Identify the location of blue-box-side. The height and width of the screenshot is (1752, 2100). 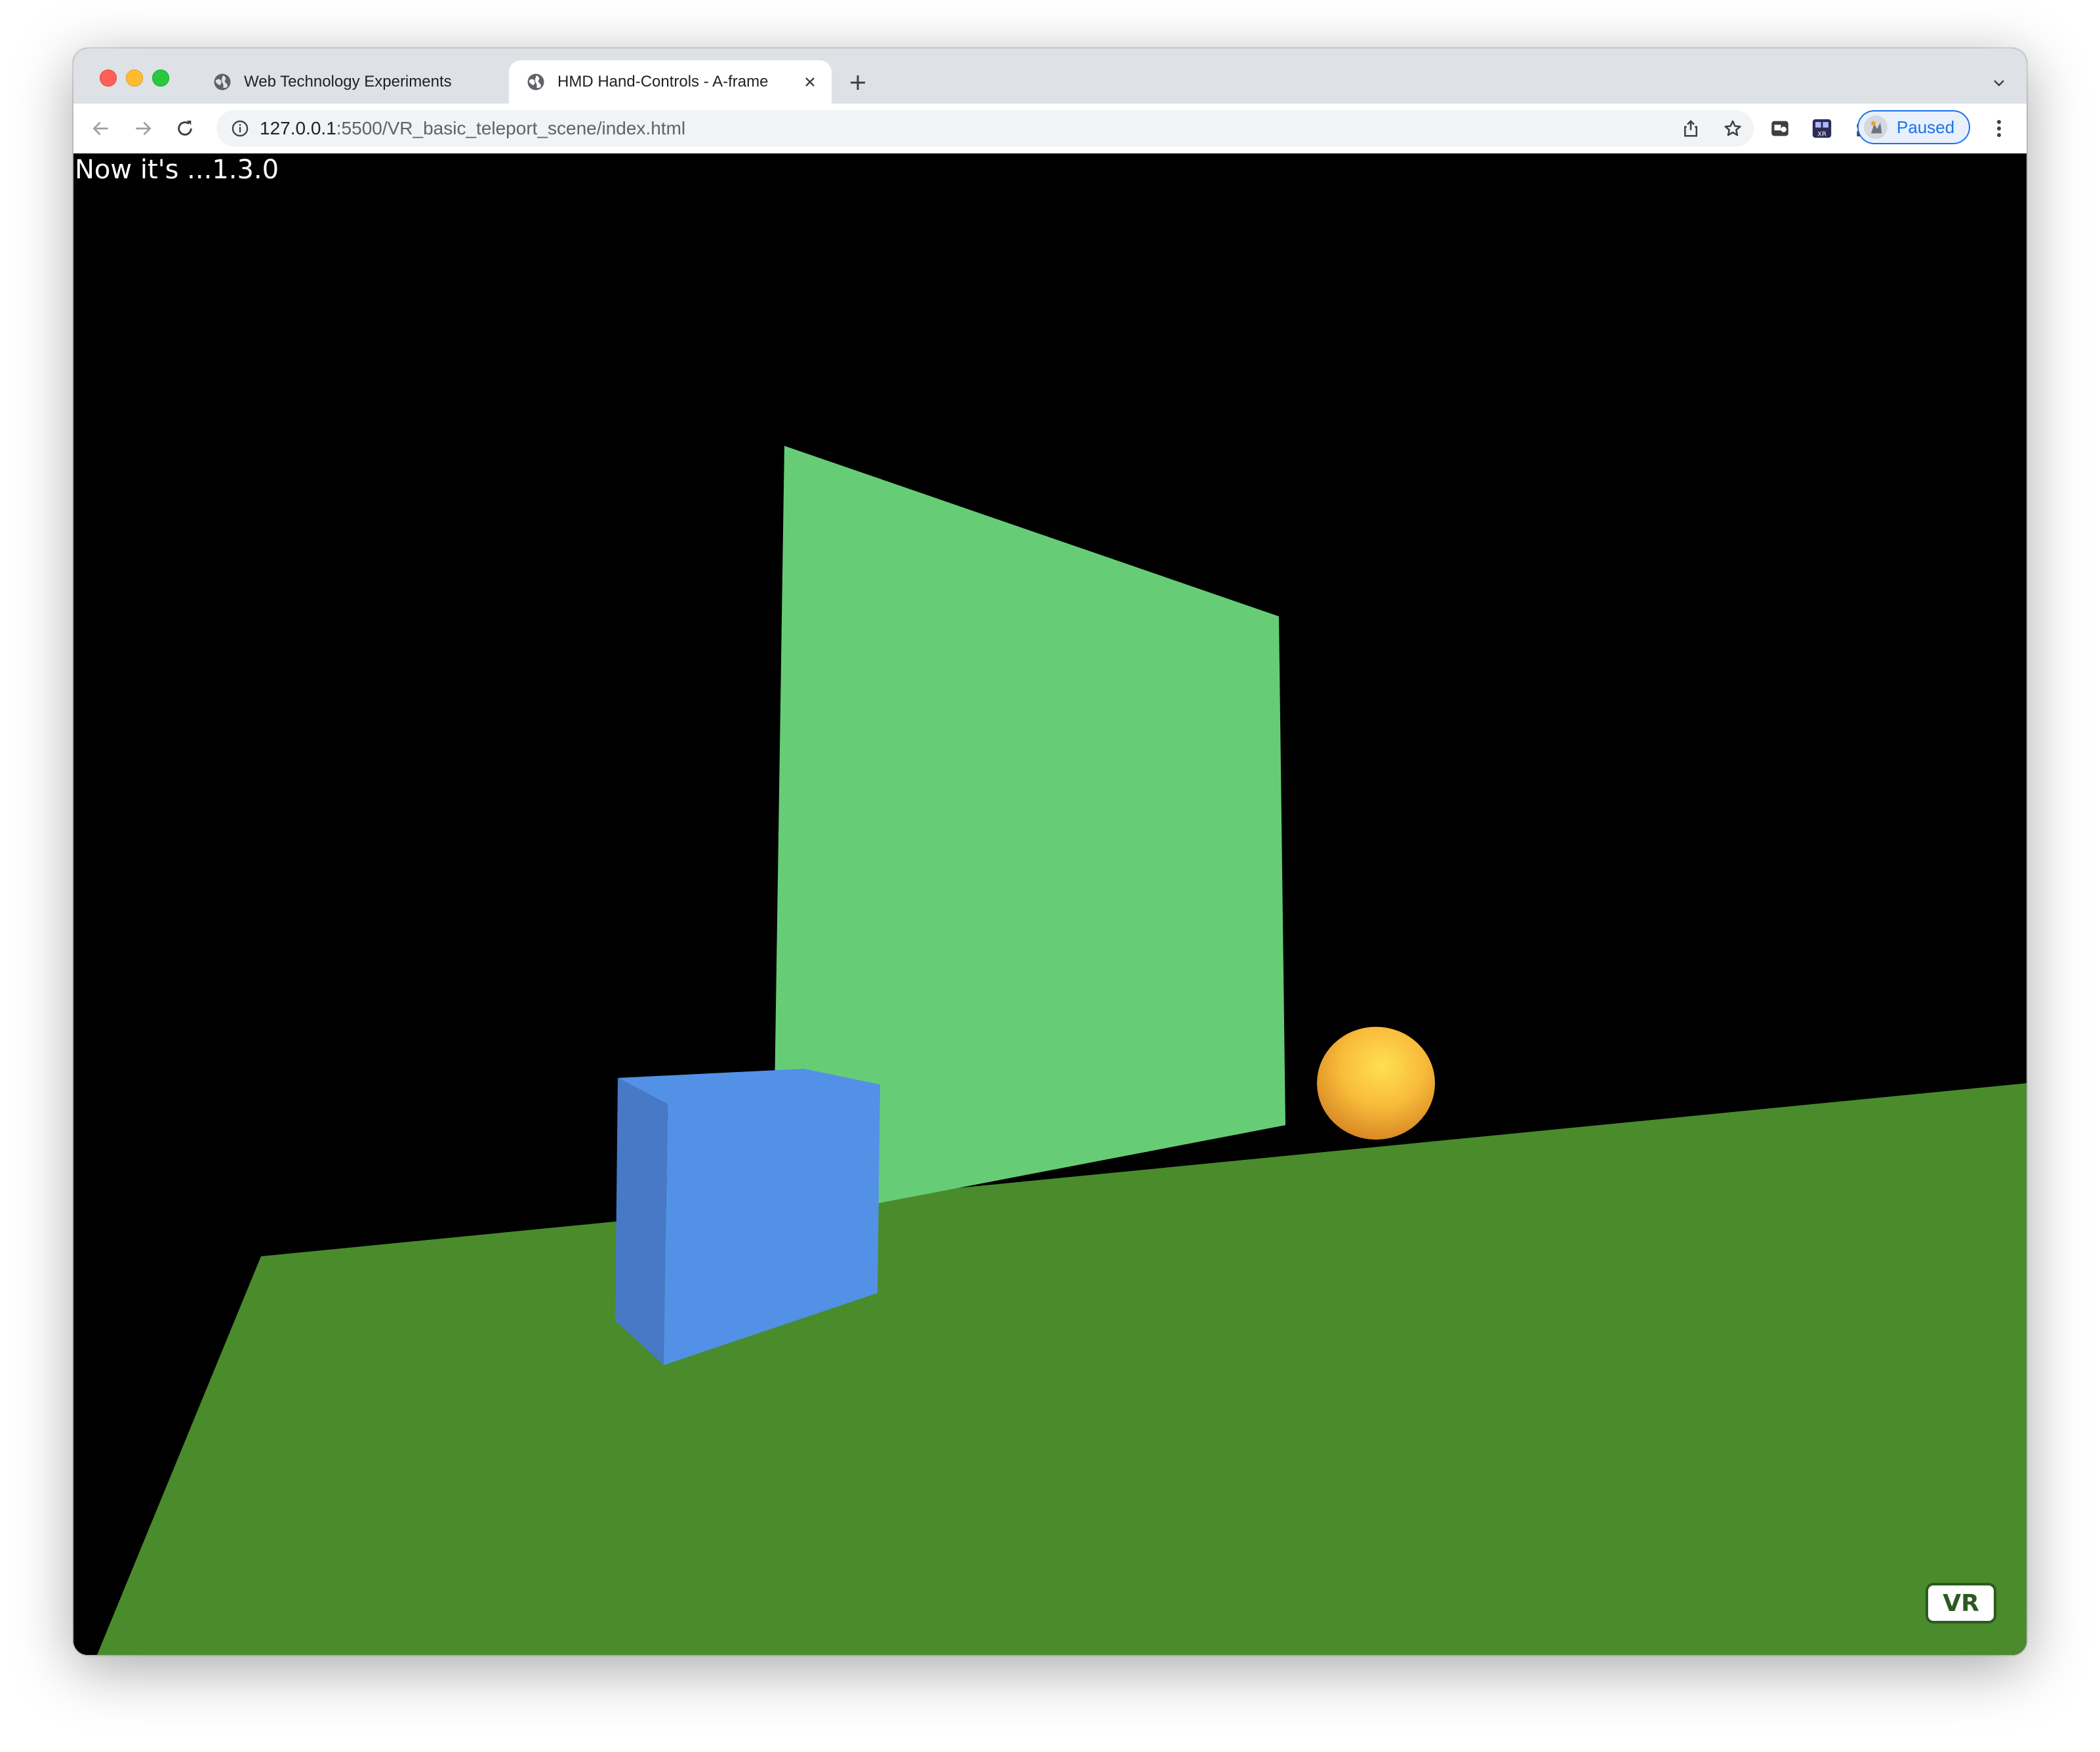
(641, 1221).